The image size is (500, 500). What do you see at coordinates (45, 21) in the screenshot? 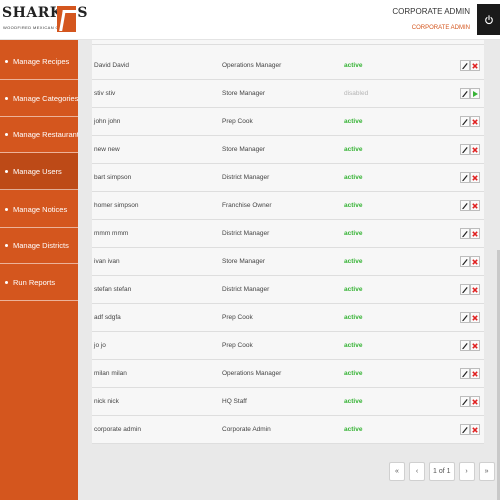
I see `sharkys-logo: SHARKY'S WOODFIRED MEXICAN GRILL` at bounding box center [45, 21].